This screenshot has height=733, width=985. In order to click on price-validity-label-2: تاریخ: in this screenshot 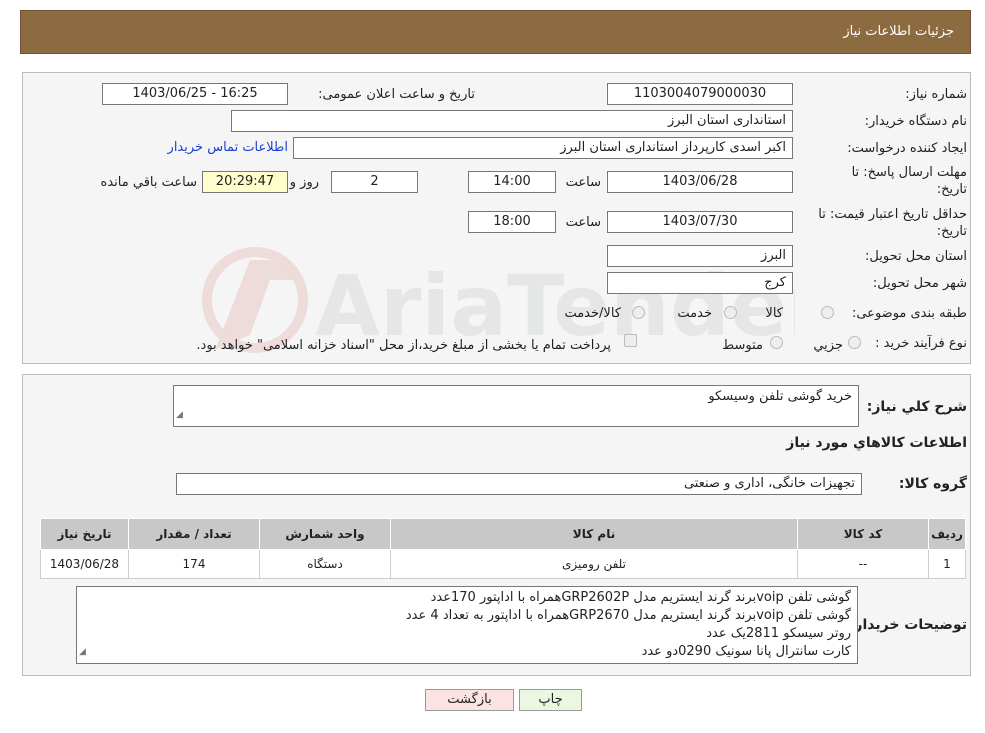, I will do `click(951, 231)`.